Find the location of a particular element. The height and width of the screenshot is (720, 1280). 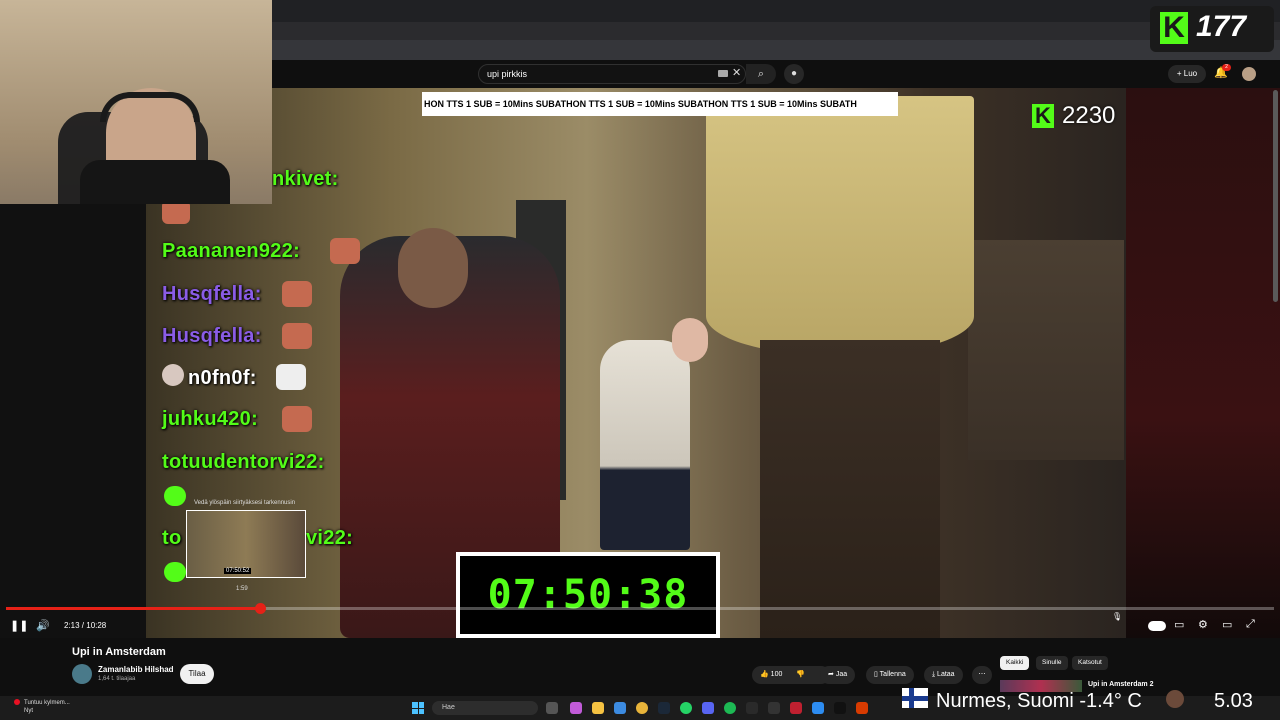

mail-icon is located at coordinates (620, 708).